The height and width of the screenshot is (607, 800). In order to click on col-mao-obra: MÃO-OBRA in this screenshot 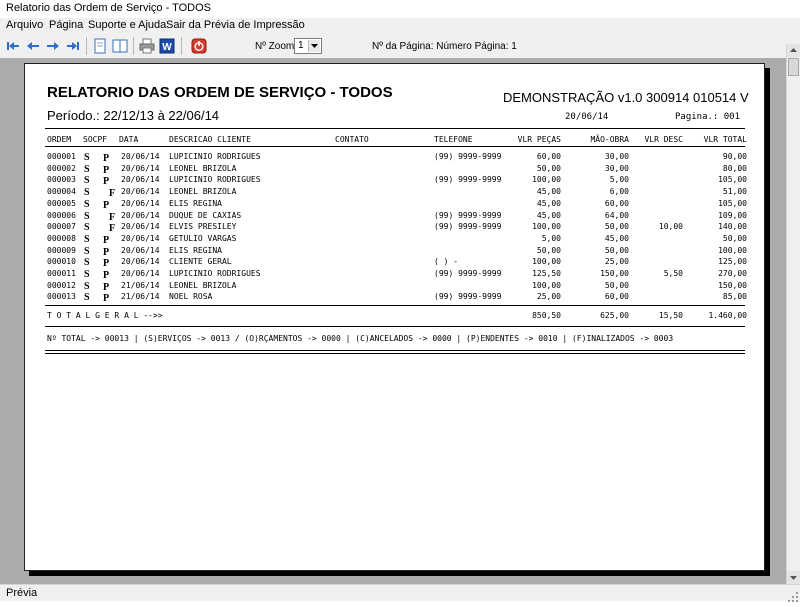, I will do `click(609, 139)`.